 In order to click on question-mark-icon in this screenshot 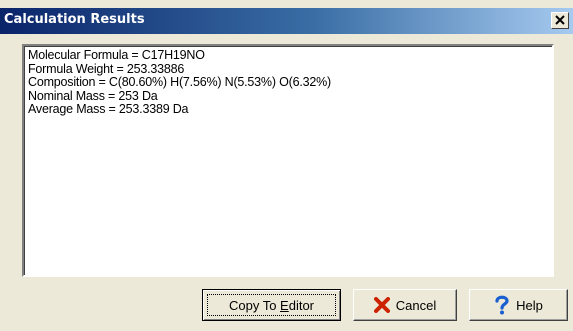, I will do `click(502, 305)`.